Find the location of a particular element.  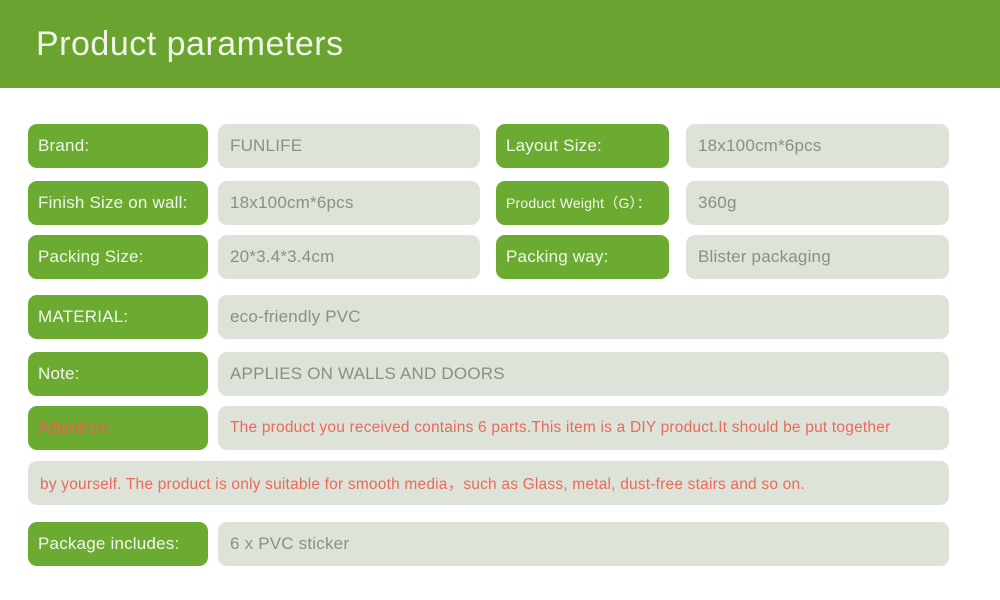

param-label-packing-size: Packing Size: is located at coordinates (118, 257).